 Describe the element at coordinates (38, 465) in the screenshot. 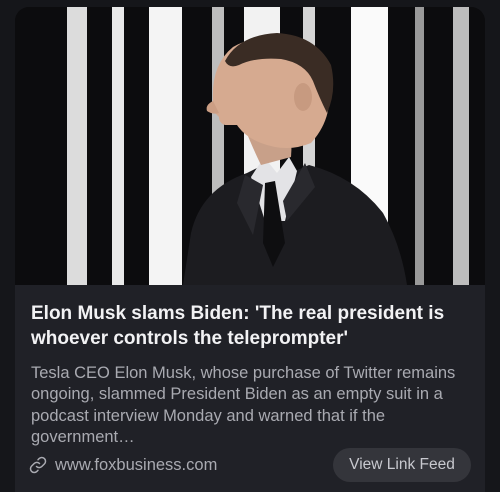

I see `link-icon` at that location.